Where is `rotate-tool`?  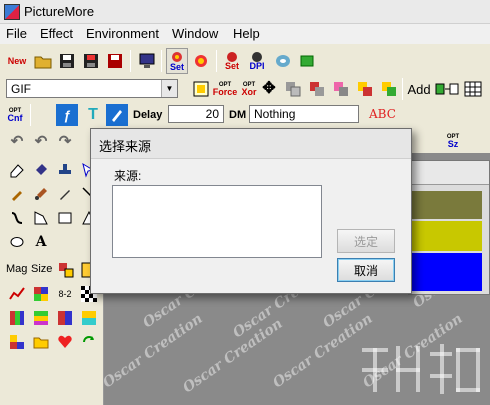 rotate-tool is located at coordinates (89, 342).